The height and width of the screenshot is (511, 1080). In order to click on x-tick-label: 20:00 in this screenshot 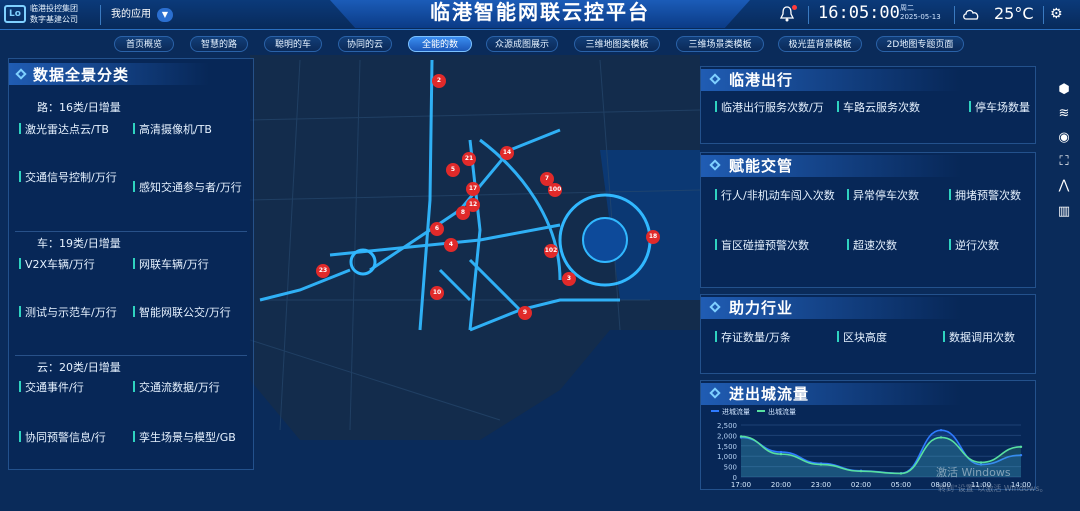, I will do `click(781, 485)`.